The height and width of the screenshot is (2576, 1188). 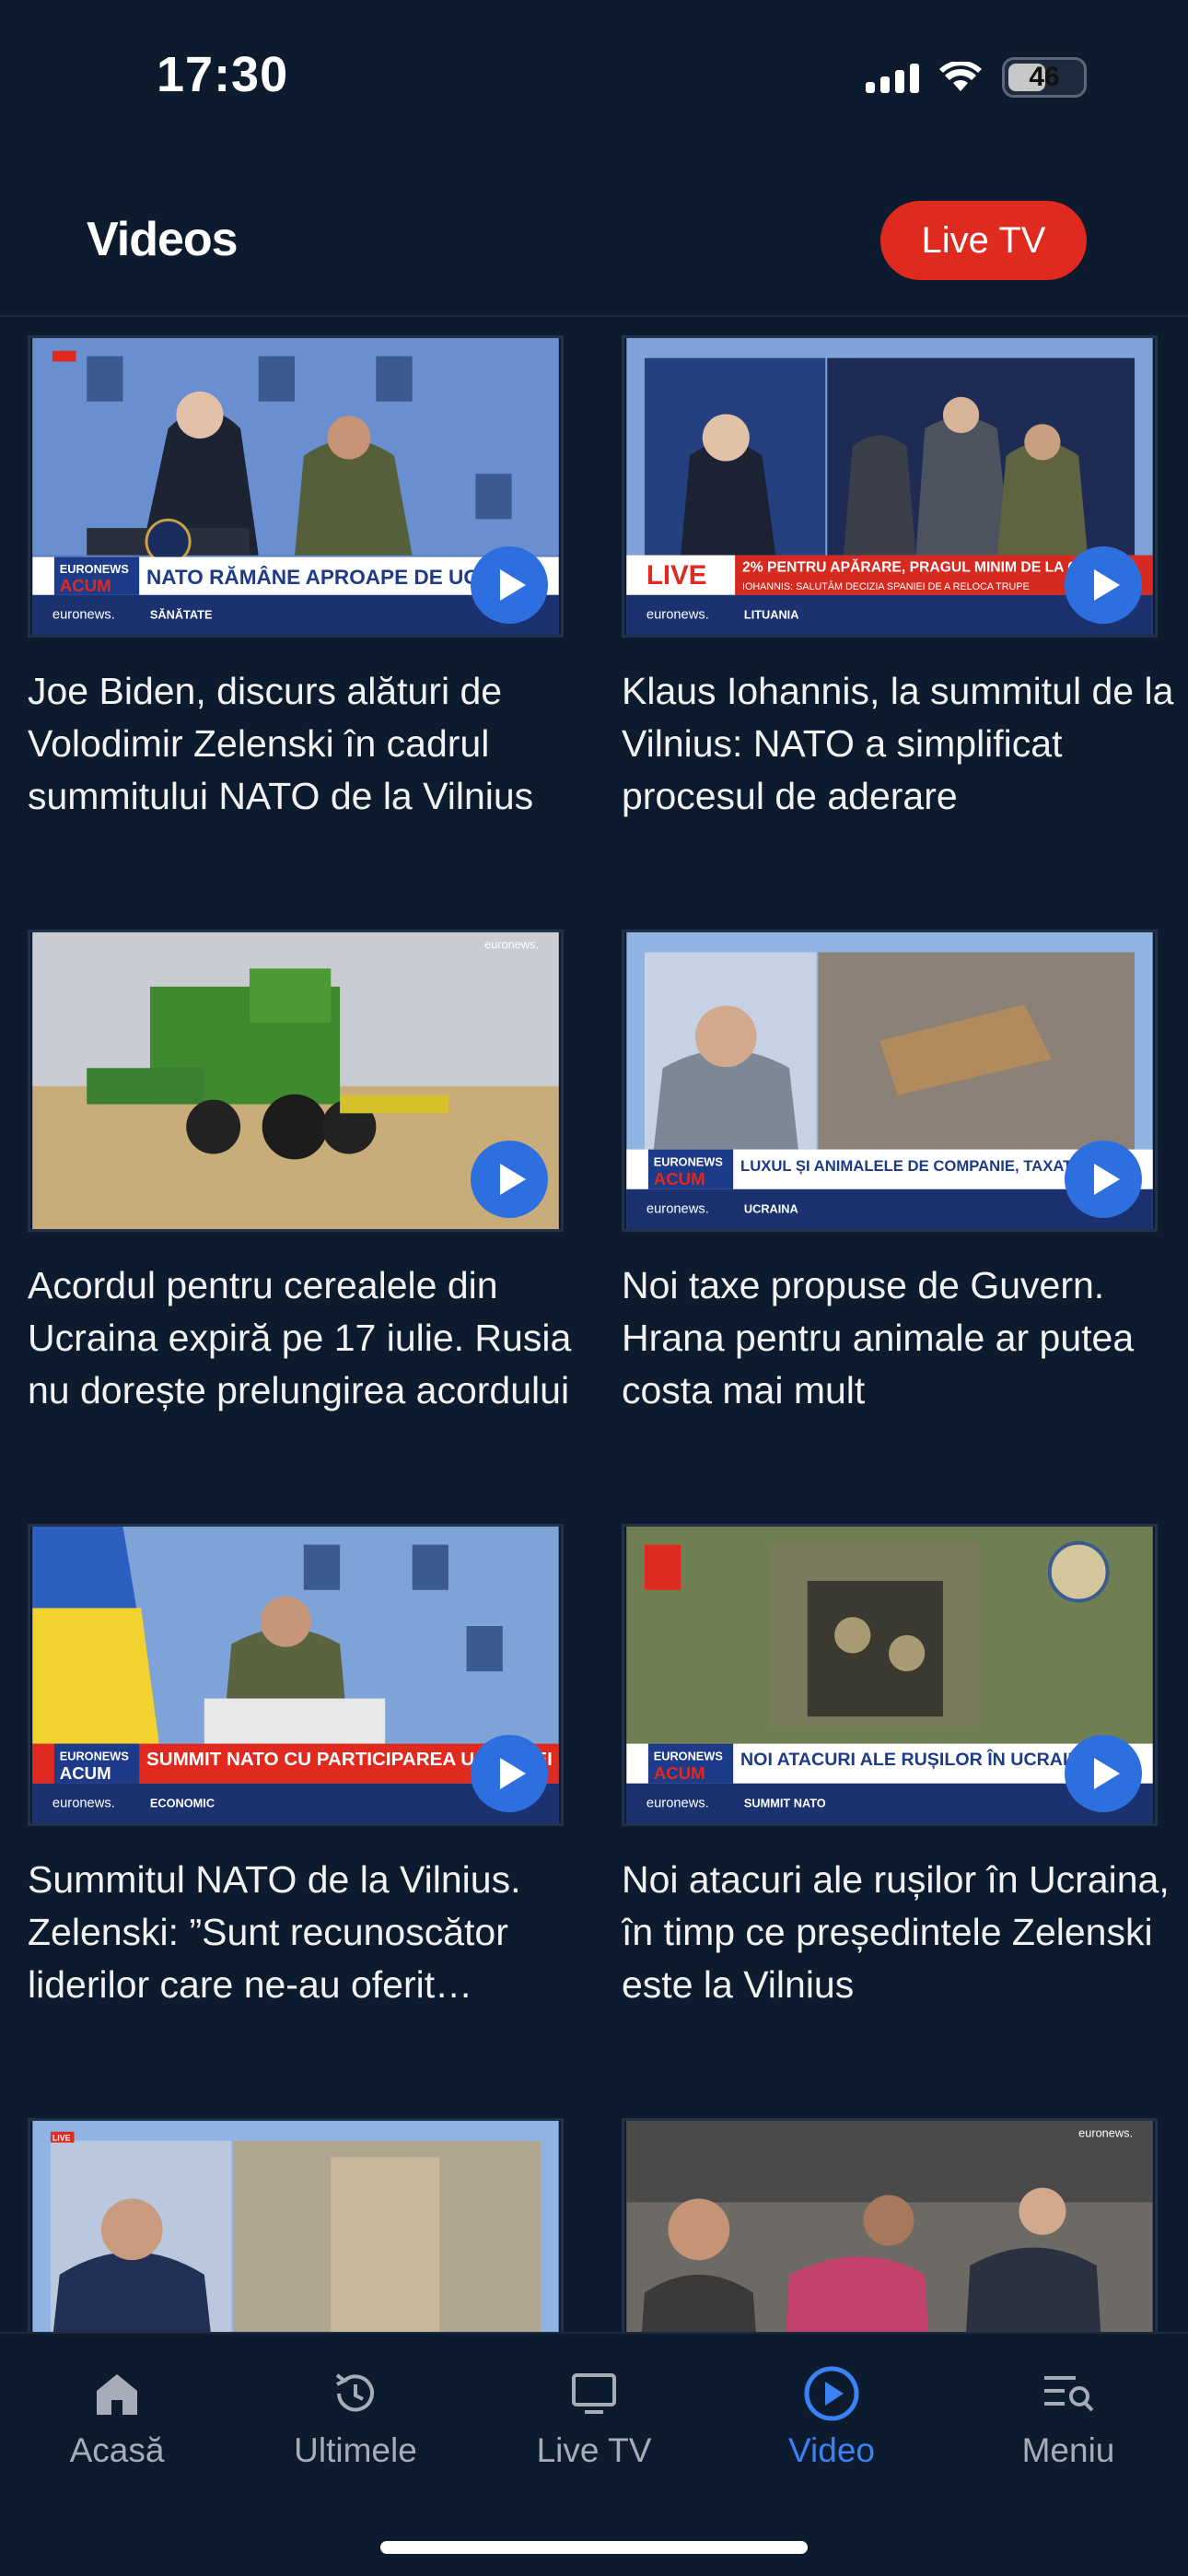 I want to click on svg-text: UCRAINA, so click(x=771, y=1208).